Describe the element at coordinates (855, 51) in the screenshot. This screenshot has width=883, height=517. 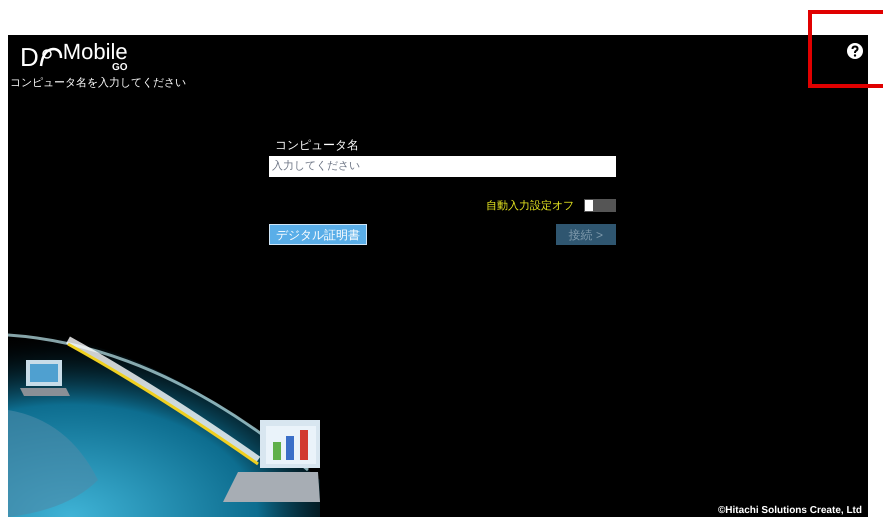
I see `help-icon` at that location.